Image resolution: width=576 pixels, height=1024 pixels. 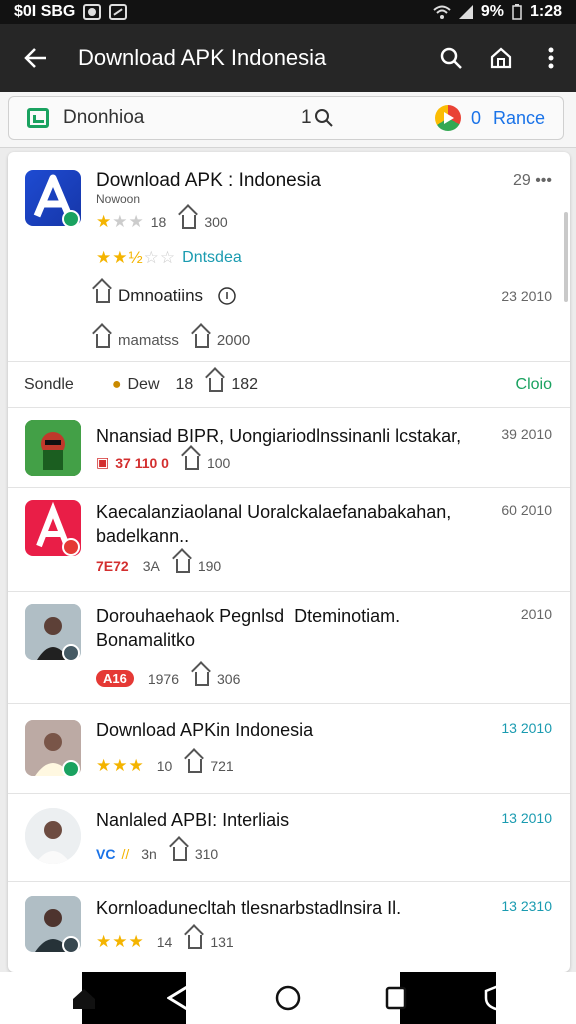 What do you see at coordinates (323, 118) in the screenshot?
I see `search-small-icon` at bounding box center [323, 118].